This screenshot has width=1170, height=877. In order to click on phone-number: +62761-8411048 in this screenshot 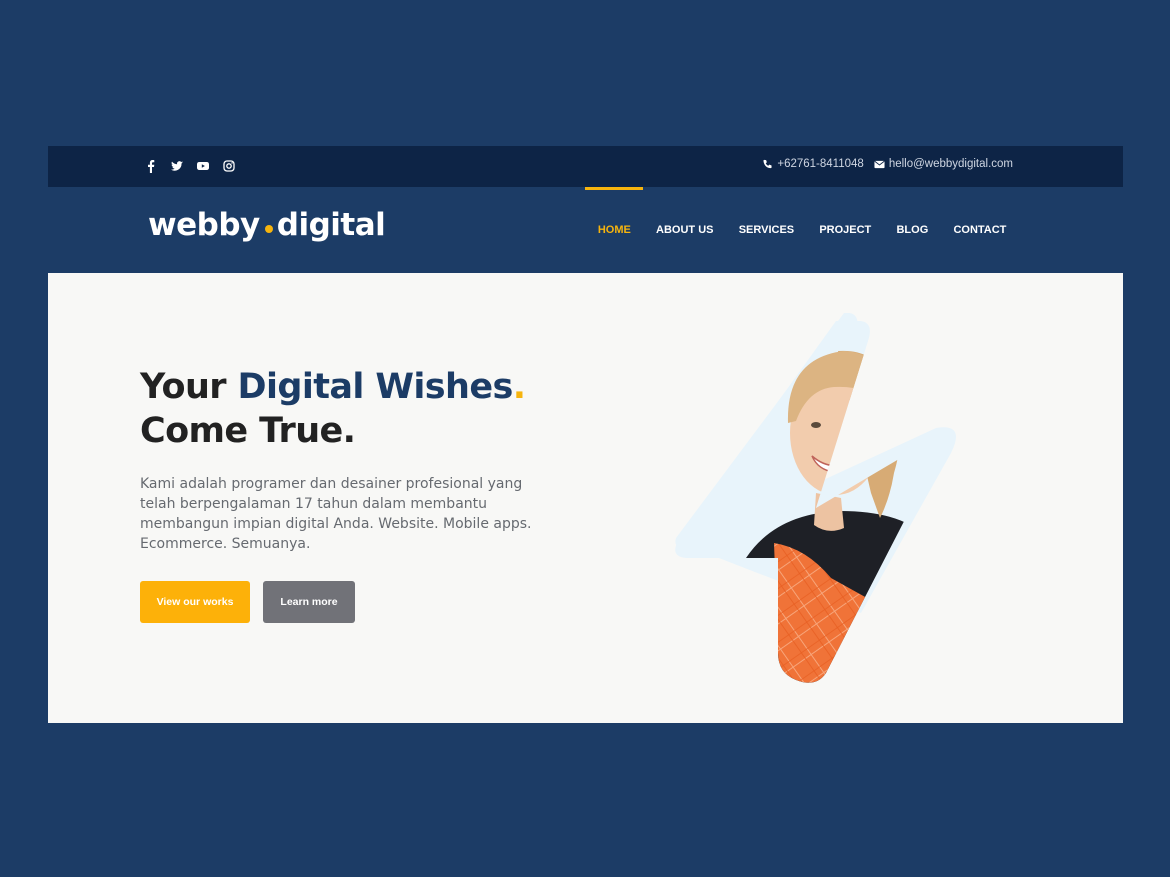, I will do `click(820, 164)`.